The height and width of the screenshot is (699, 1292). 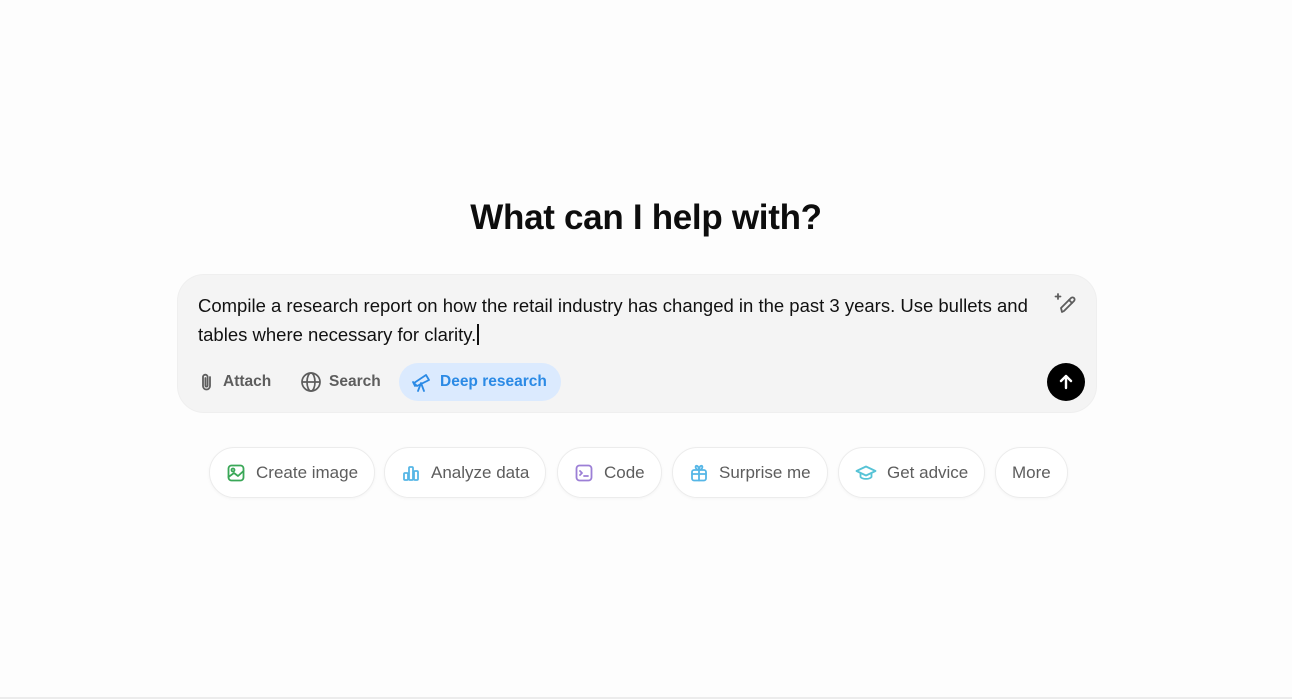 What do you see at coordinates (478, 334) in the screenshot?
I see `text-caret` at bounding box center [478, 334].